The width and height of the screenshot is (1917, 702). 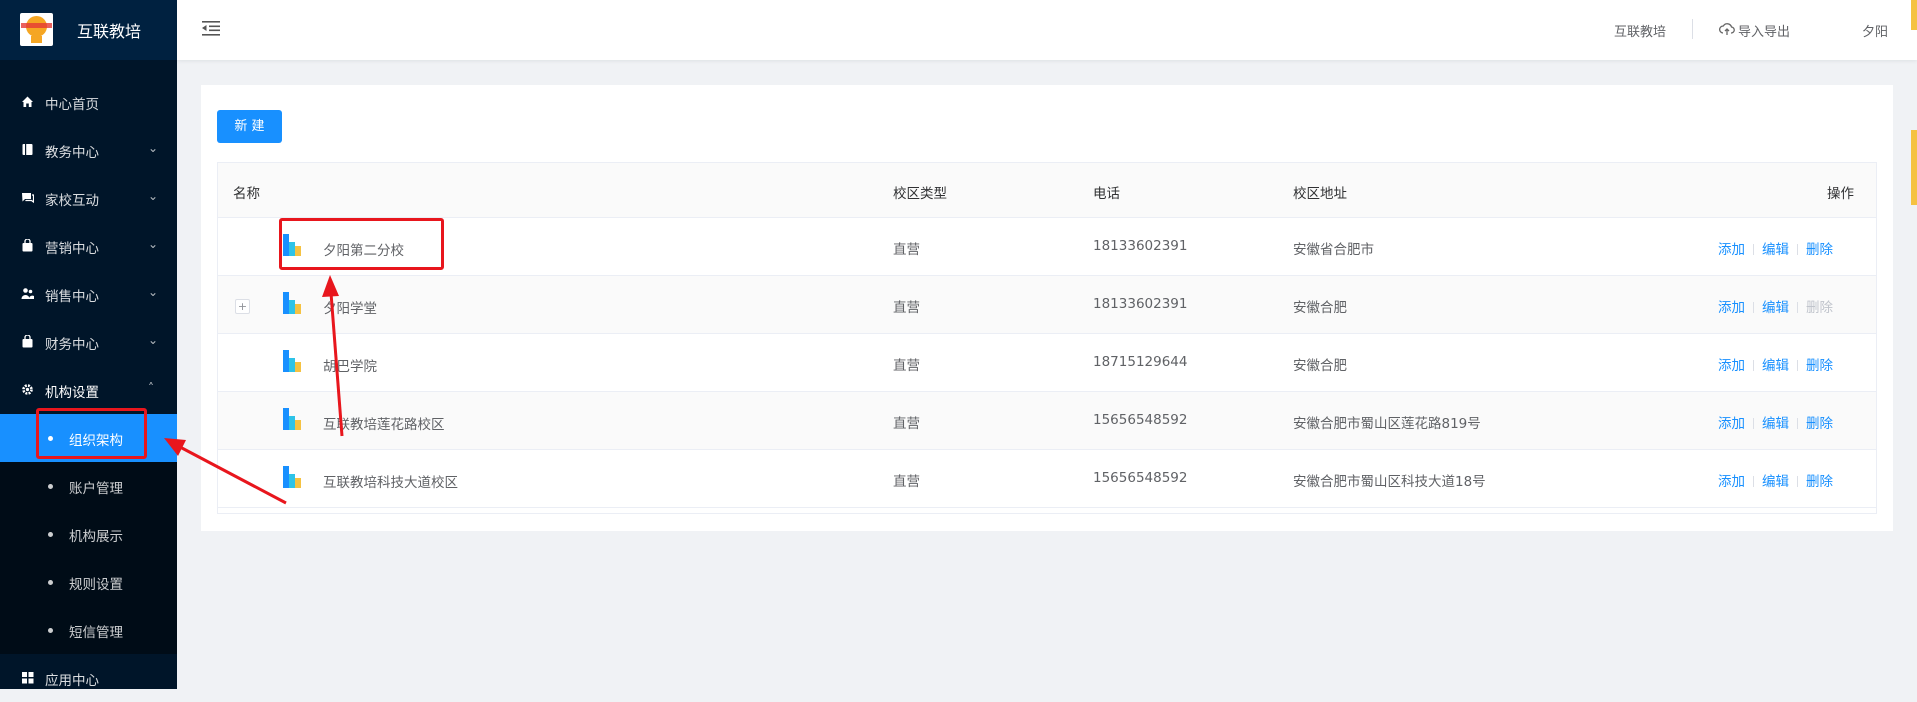 What do you see at coordinates (336, 364) in the screenshot?
I see `arrow-up-line` at bounding box center [336, 364].